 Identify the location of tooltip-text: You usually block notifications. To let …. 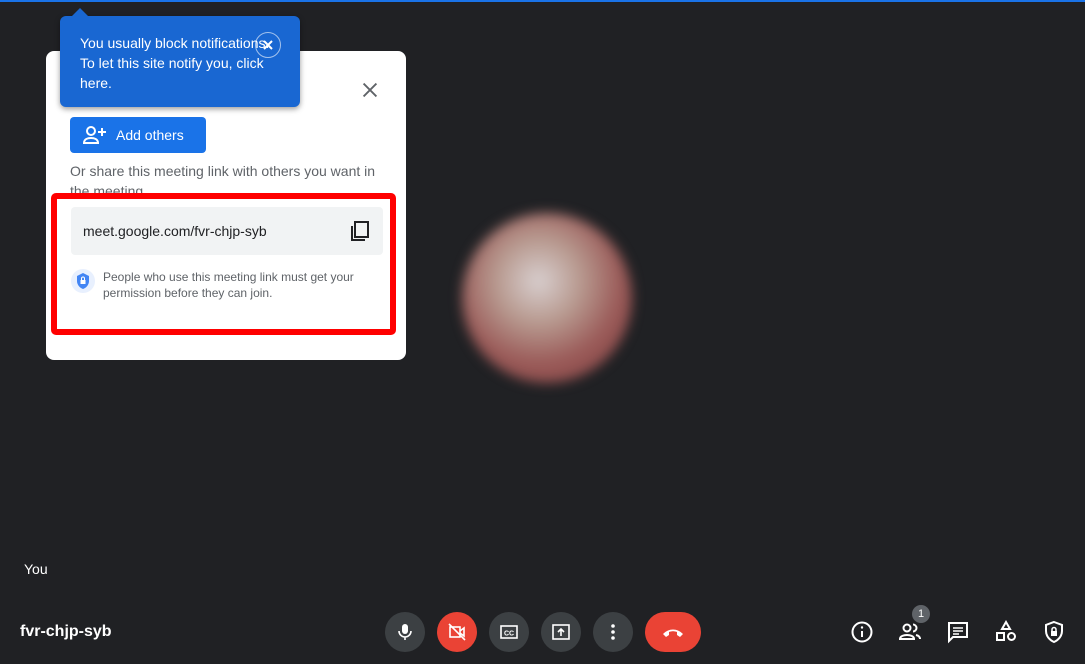
(175, 63).